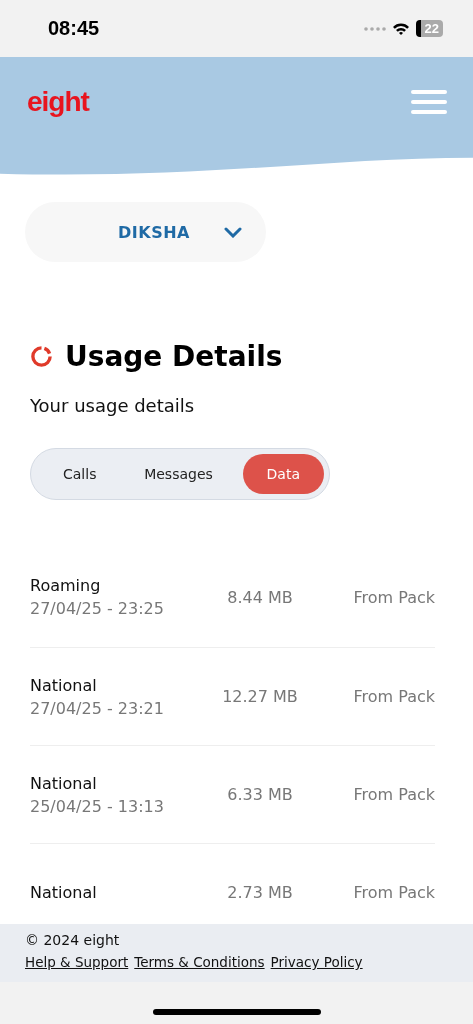  Describe the element at coordinates (260, 597) in the screenshot. I see `usage-amount: 8.44 MB` at that location.